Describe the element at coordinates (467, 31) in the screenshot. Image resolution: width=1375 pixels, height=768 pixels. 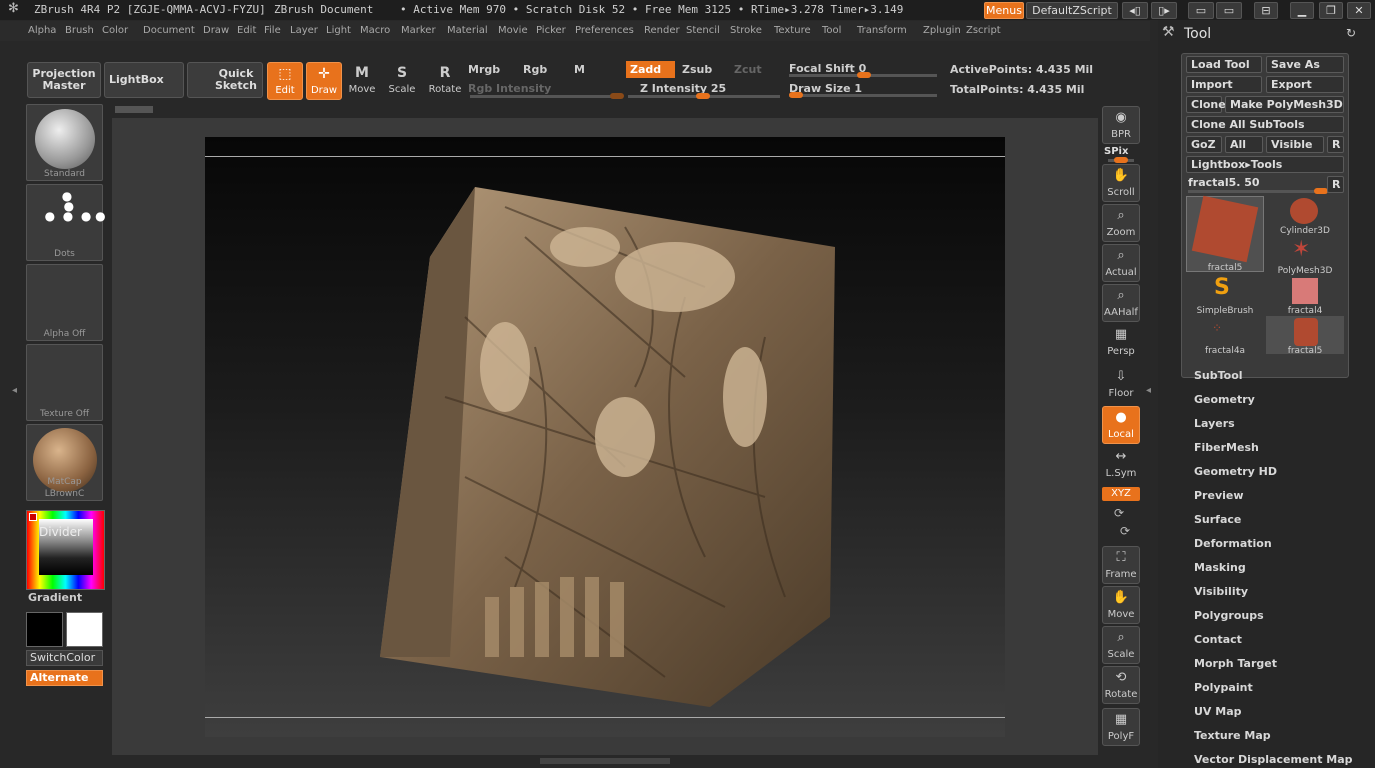
I see `menu-material: Material` at that location.